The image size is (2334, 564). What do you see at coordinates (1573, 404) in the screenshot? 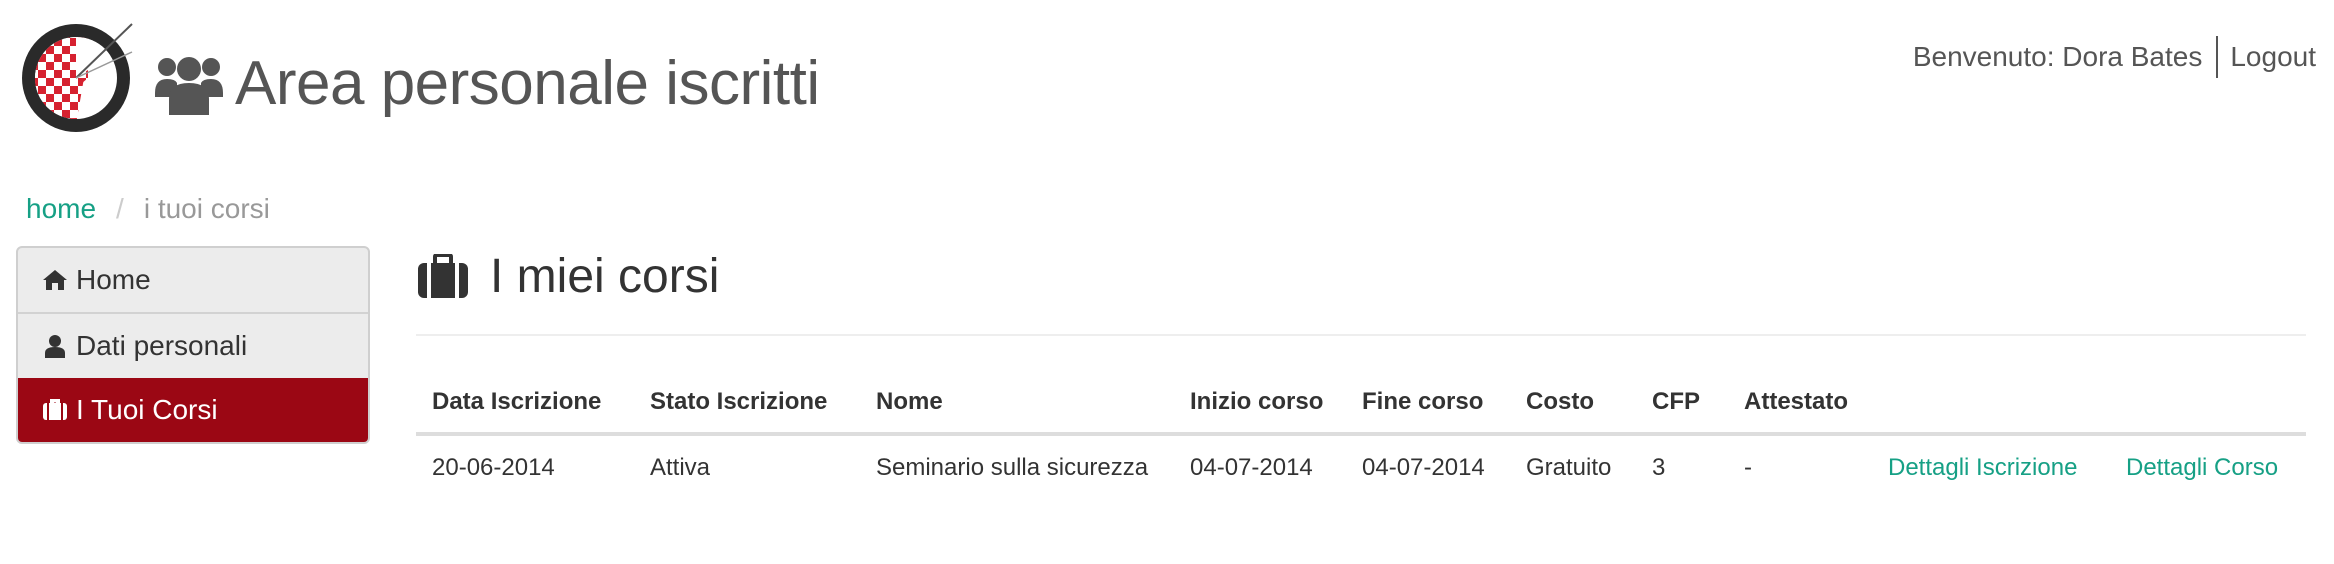
I see `column-header-costo: Costo` at bounding box center [1573, 404].